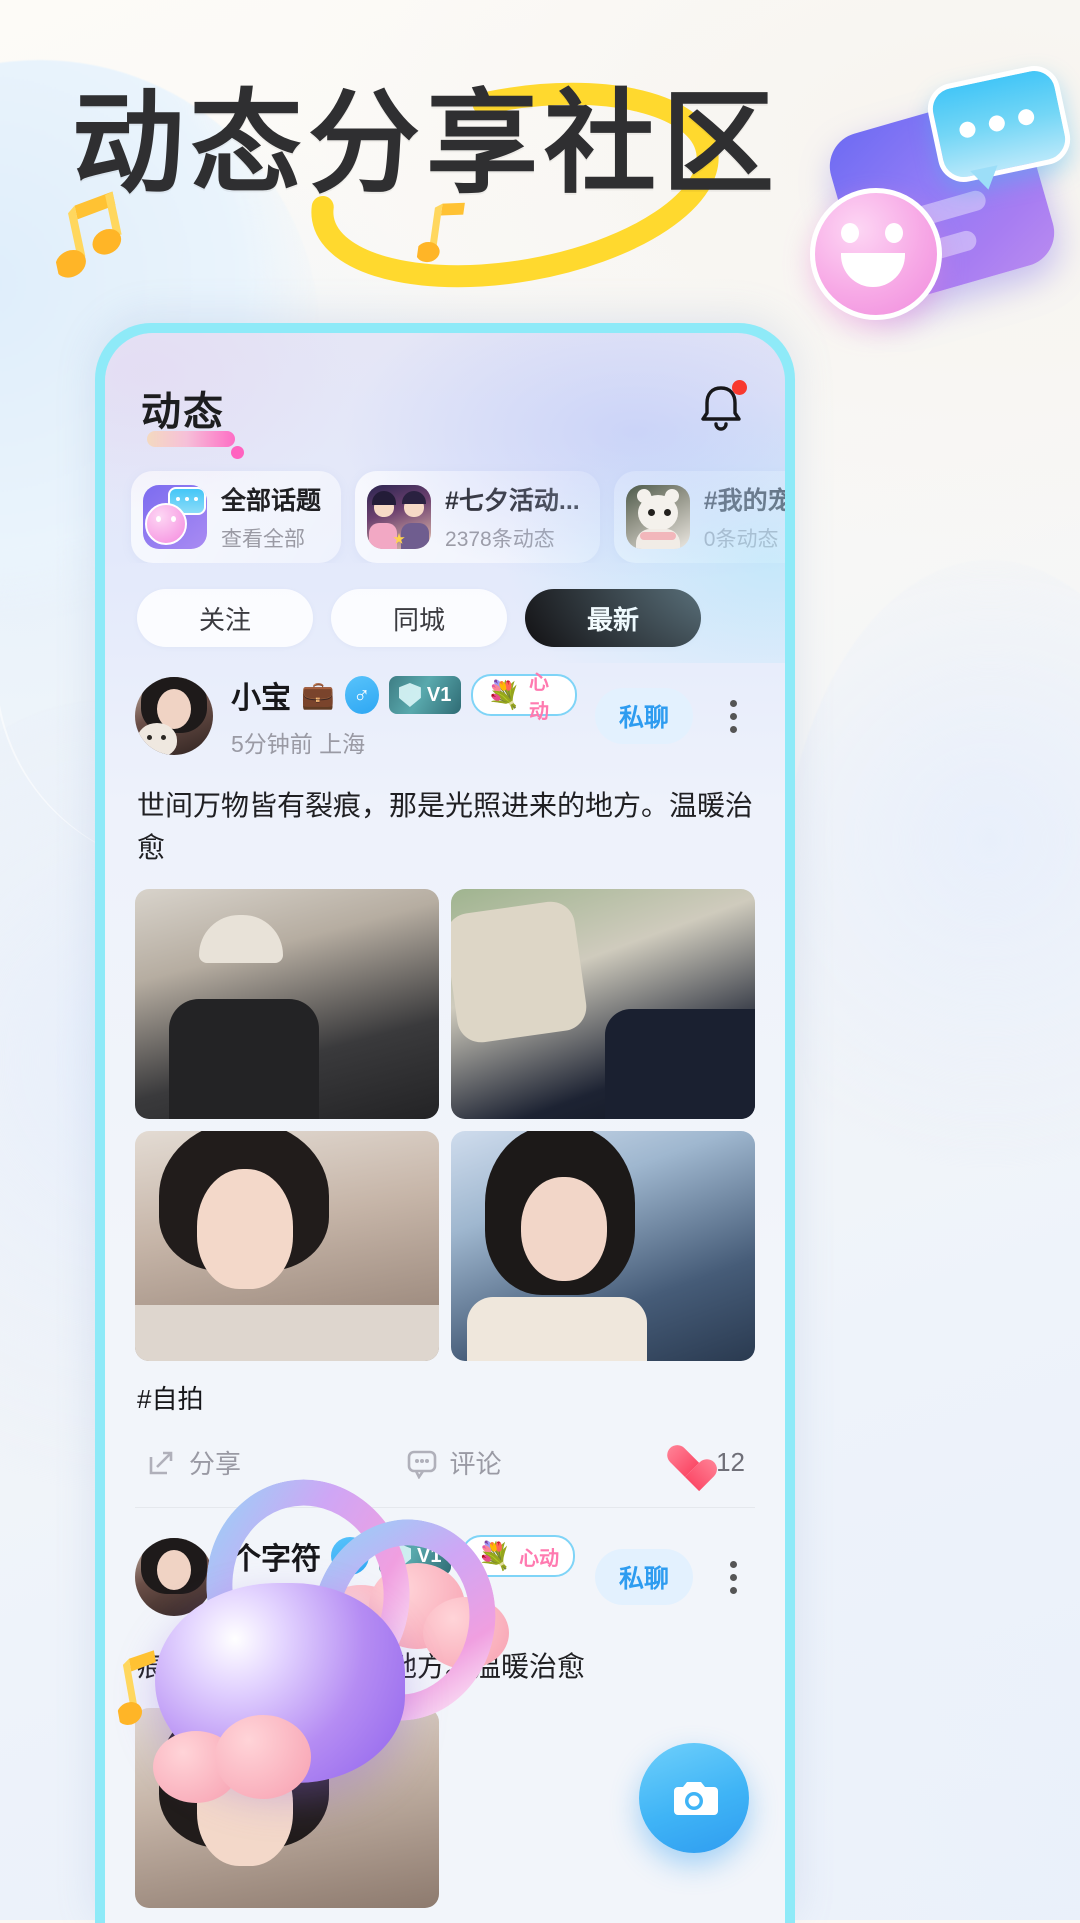 This screenshot has height=1923, width=1080. I want to click on post-photo-grid, so click(445, 1115).